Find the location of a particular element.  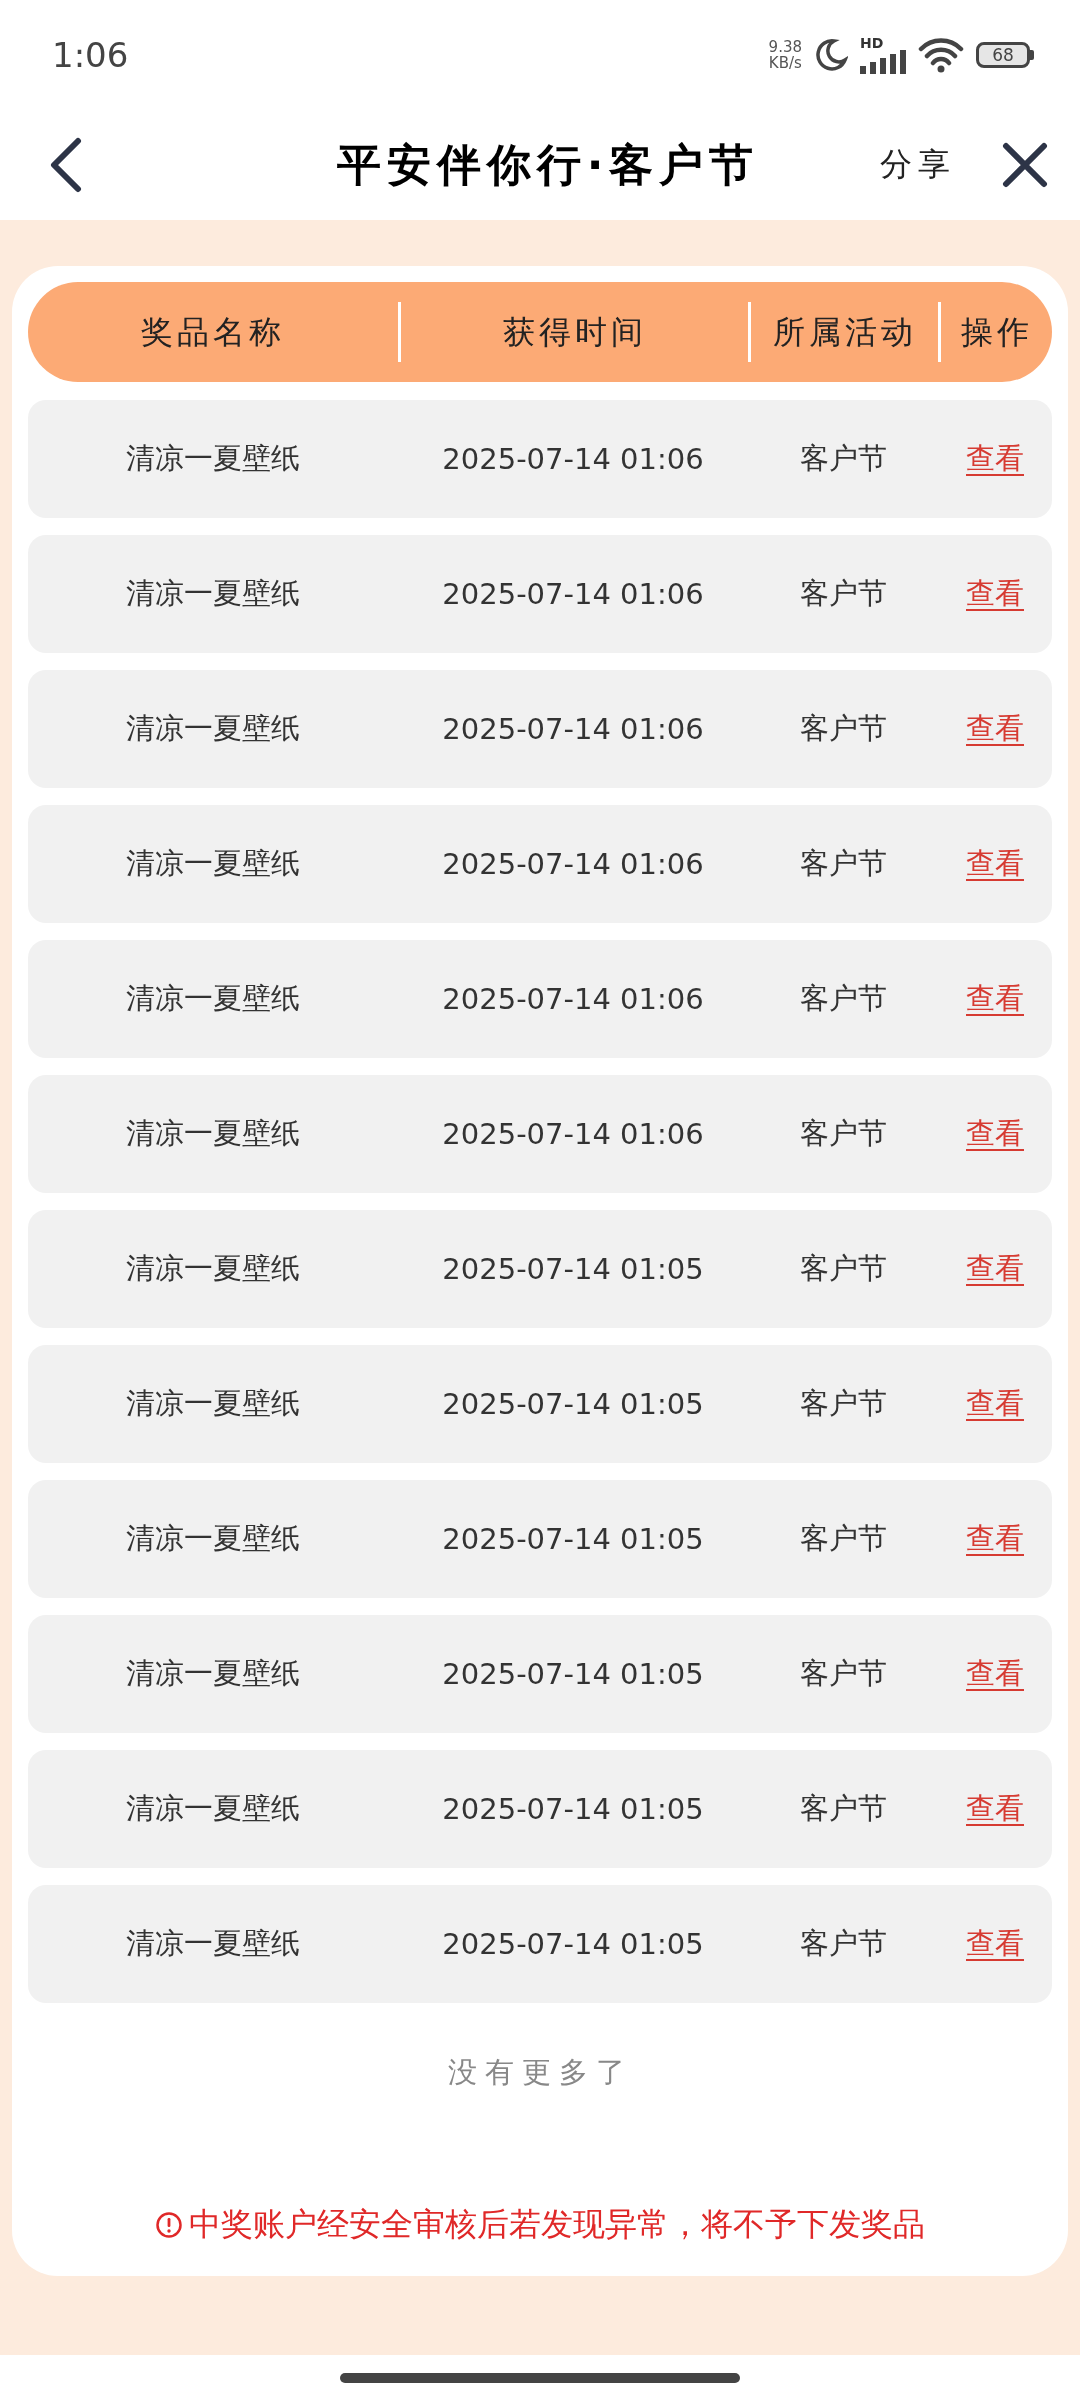

column-header: 所属活动 is located at coordinates (843, 332).